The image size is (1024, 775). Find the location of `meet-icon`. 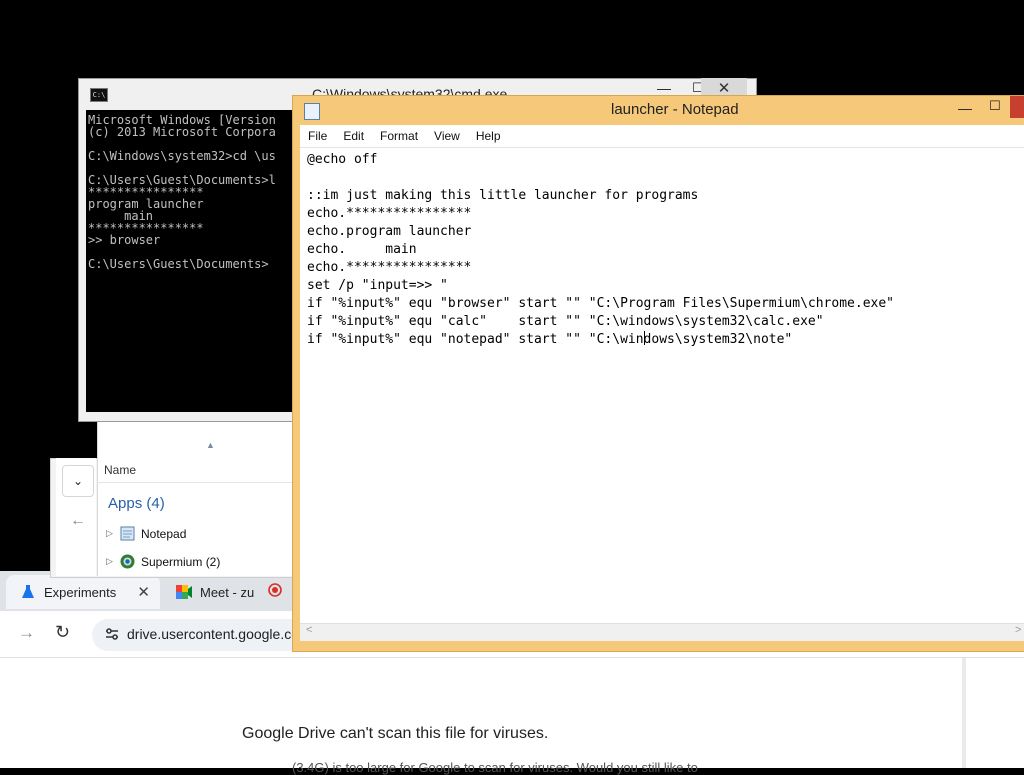

meet-icon is located at coordinates (184, 592).